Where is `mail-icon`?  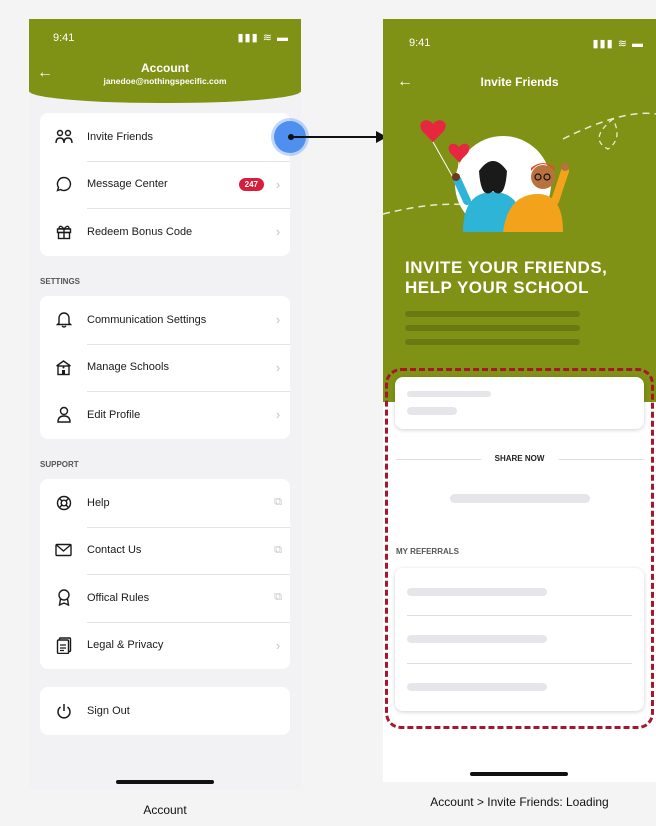
mail-icon is located at coordinates (63, 550).